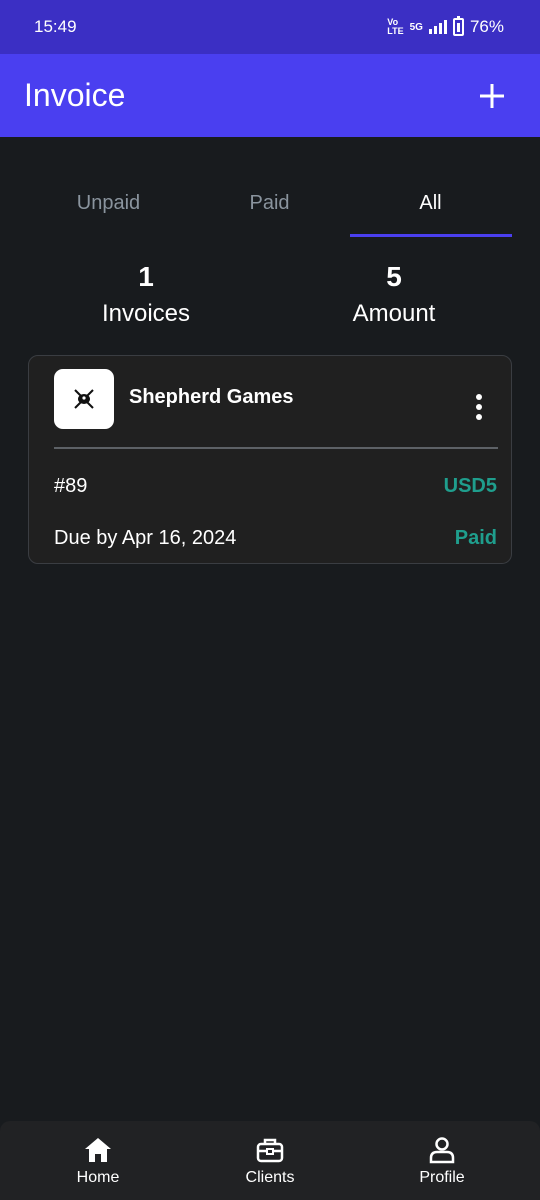 The width and height of the screenshot is (540, 1200). What do you see at coordinates (146, 295) in the screenshot?
I see `invoices-count: 1 Invoices` at bounding box center [146, 295].